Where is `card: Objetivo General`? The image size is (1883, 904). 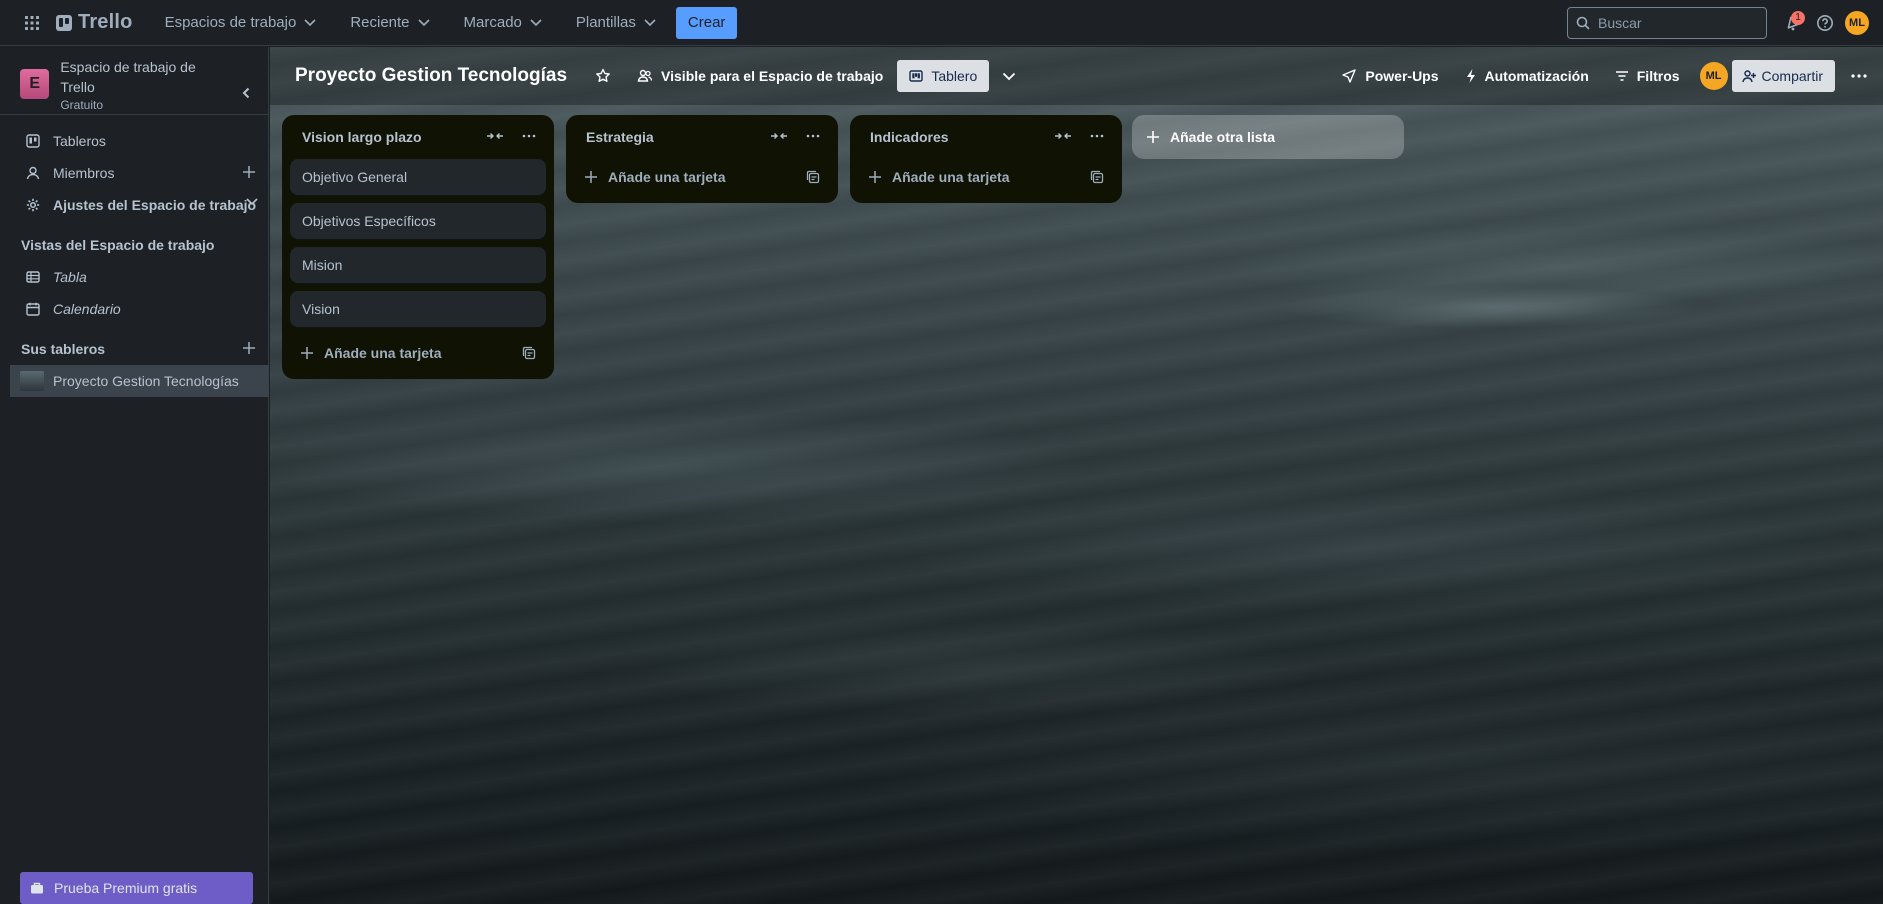 card: Objetivo General is located at coordinates (418, 177).